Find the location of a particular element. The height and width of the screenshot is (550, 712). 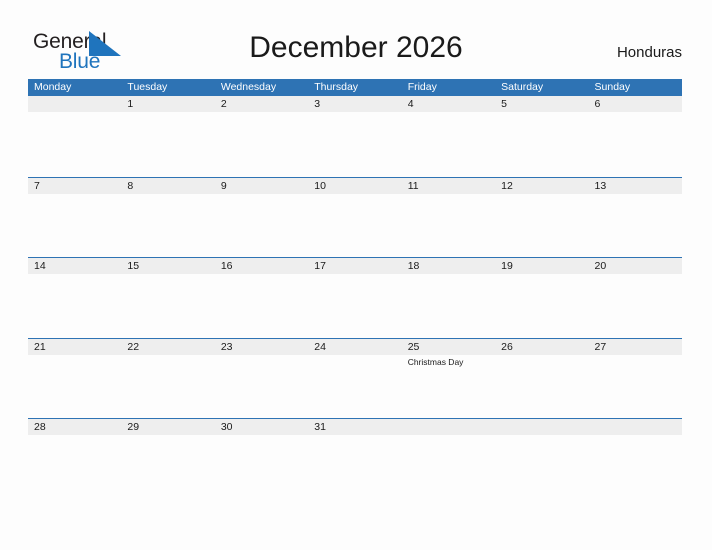

day-number: 25 is located at coordinates (413, 346).